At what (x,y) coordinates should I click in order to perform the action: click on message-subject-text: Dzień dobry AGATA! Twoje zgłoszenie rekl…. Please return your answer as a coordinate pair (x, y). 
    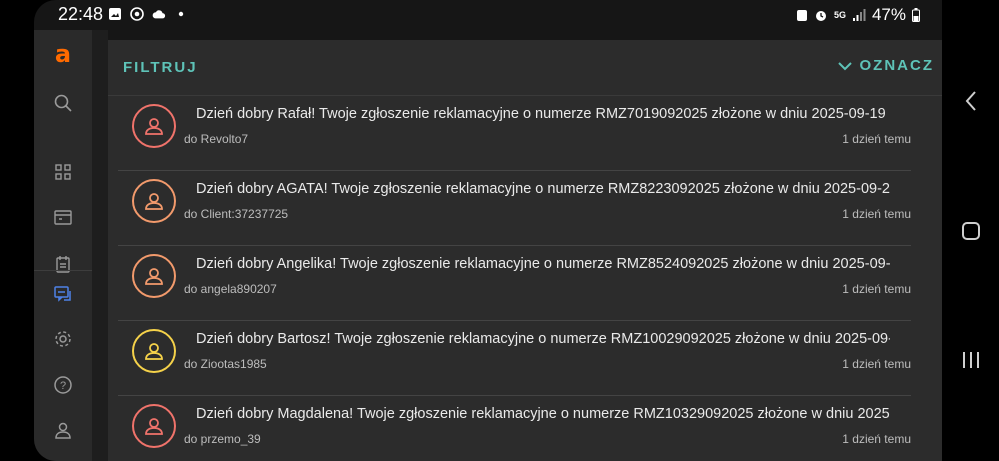
    Looking at the image, I should click on (543, 189).